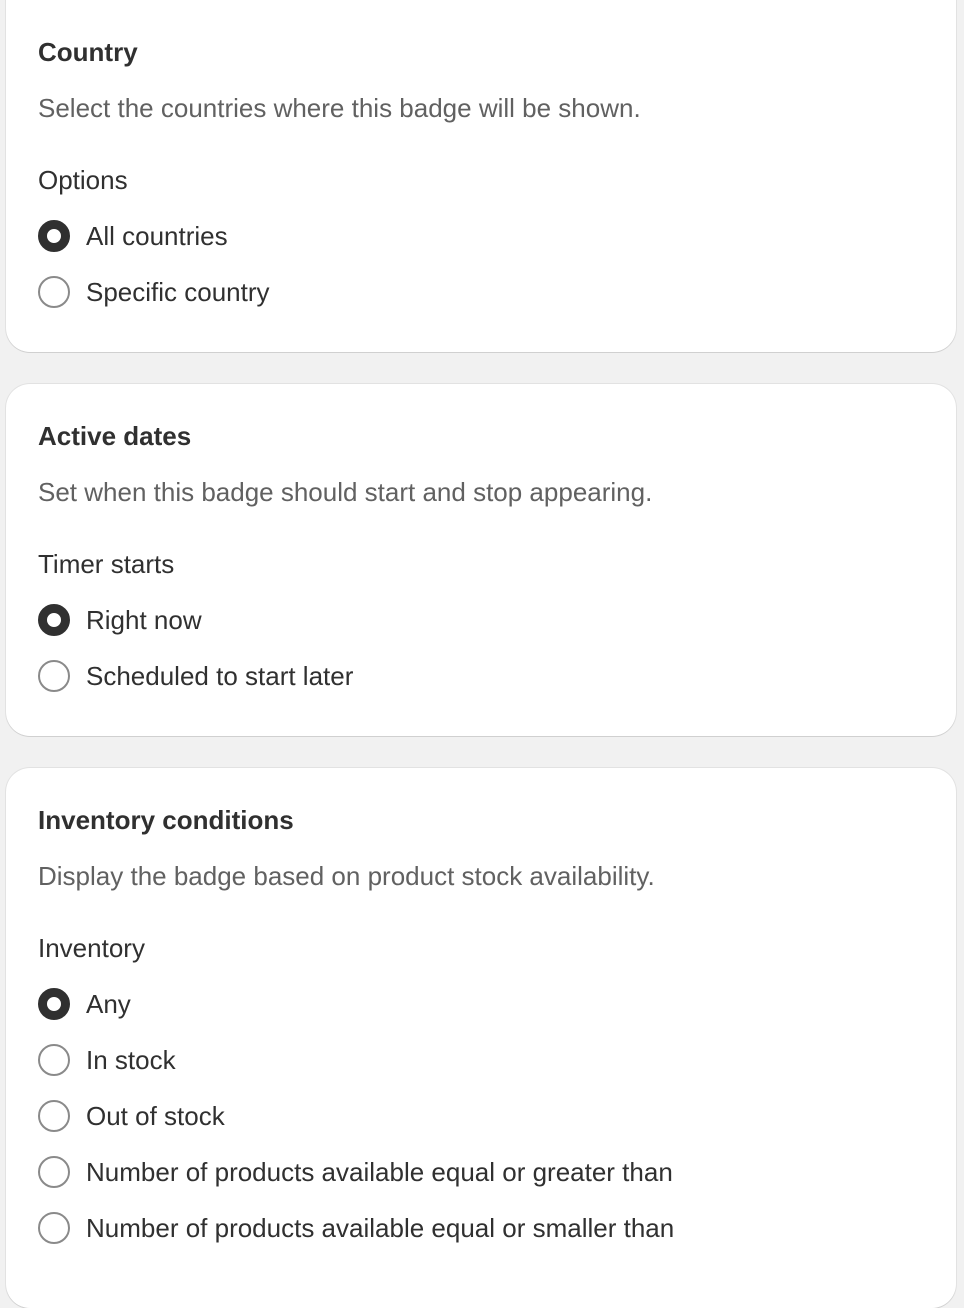 Image resolution: width=964 pixels, height=1308 pixels. I want to click on radio-specific-country: Specific country, so click(154, 292).